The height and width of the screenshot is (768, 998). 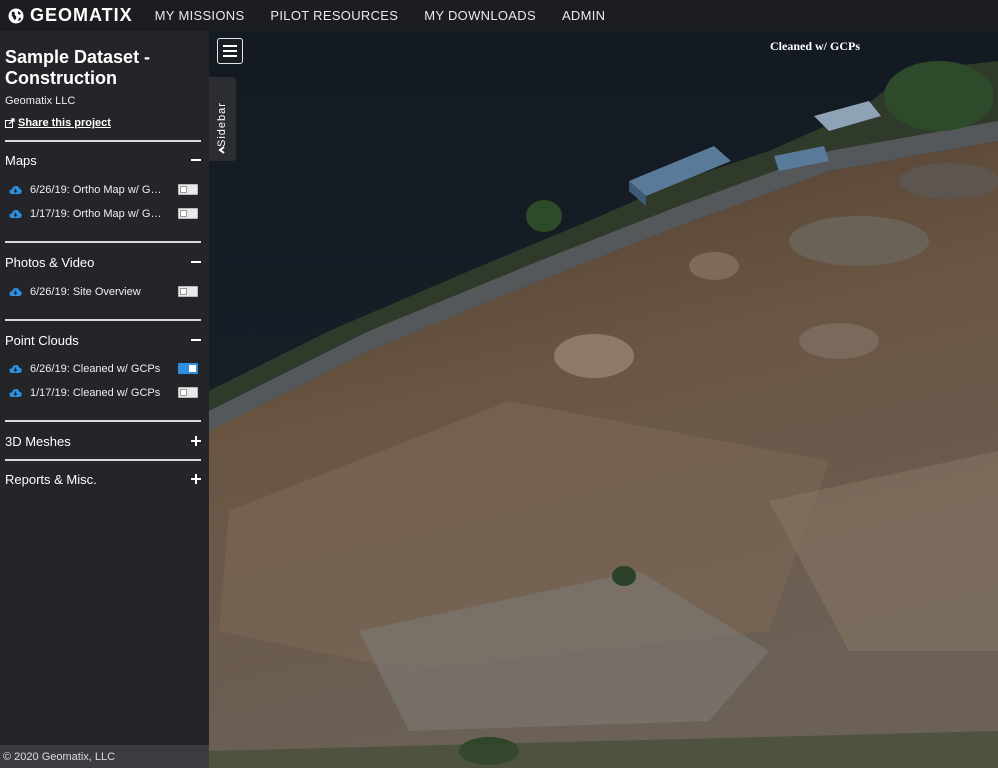 I want to click on layer-label: 6/26/19: Site Overview, so click(x=85, y=292).